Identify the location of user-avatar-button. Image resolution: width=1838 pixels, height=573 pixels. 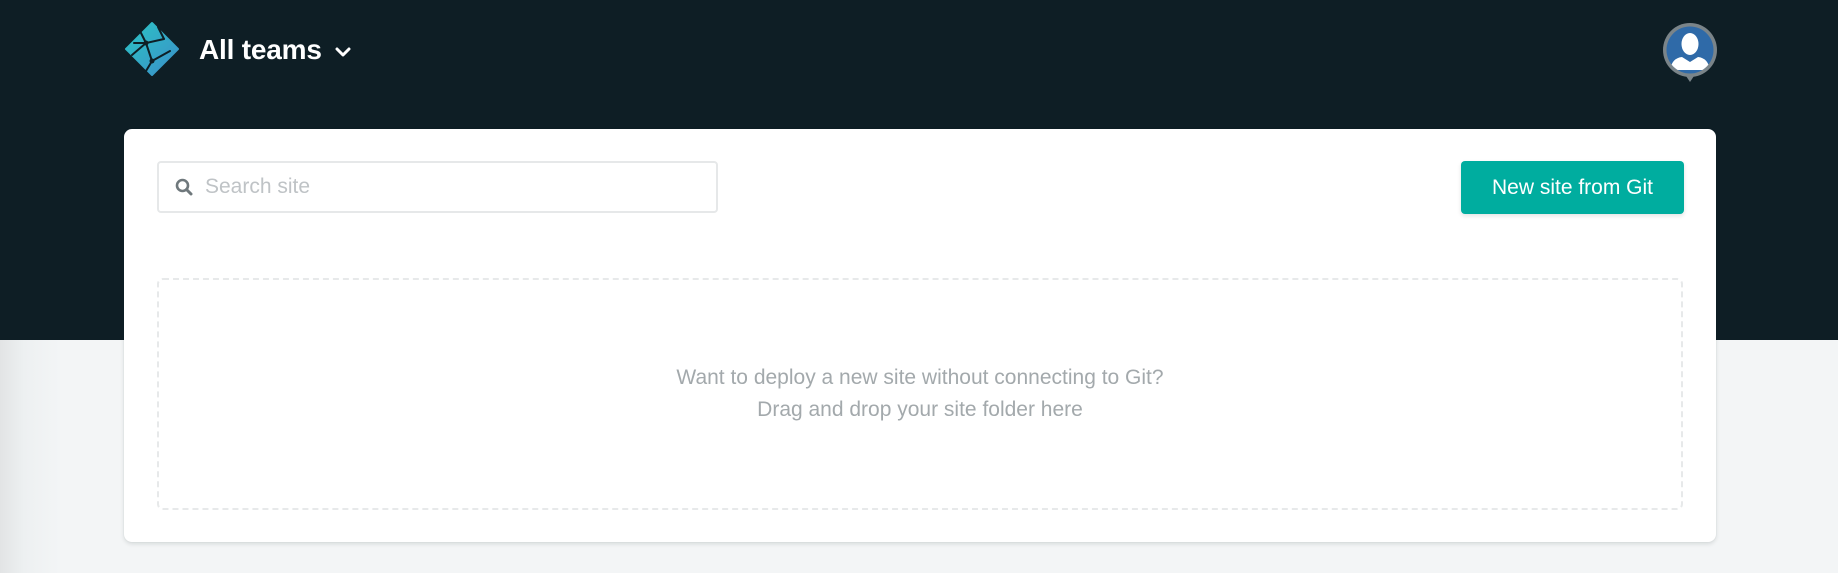
(1690, 53).